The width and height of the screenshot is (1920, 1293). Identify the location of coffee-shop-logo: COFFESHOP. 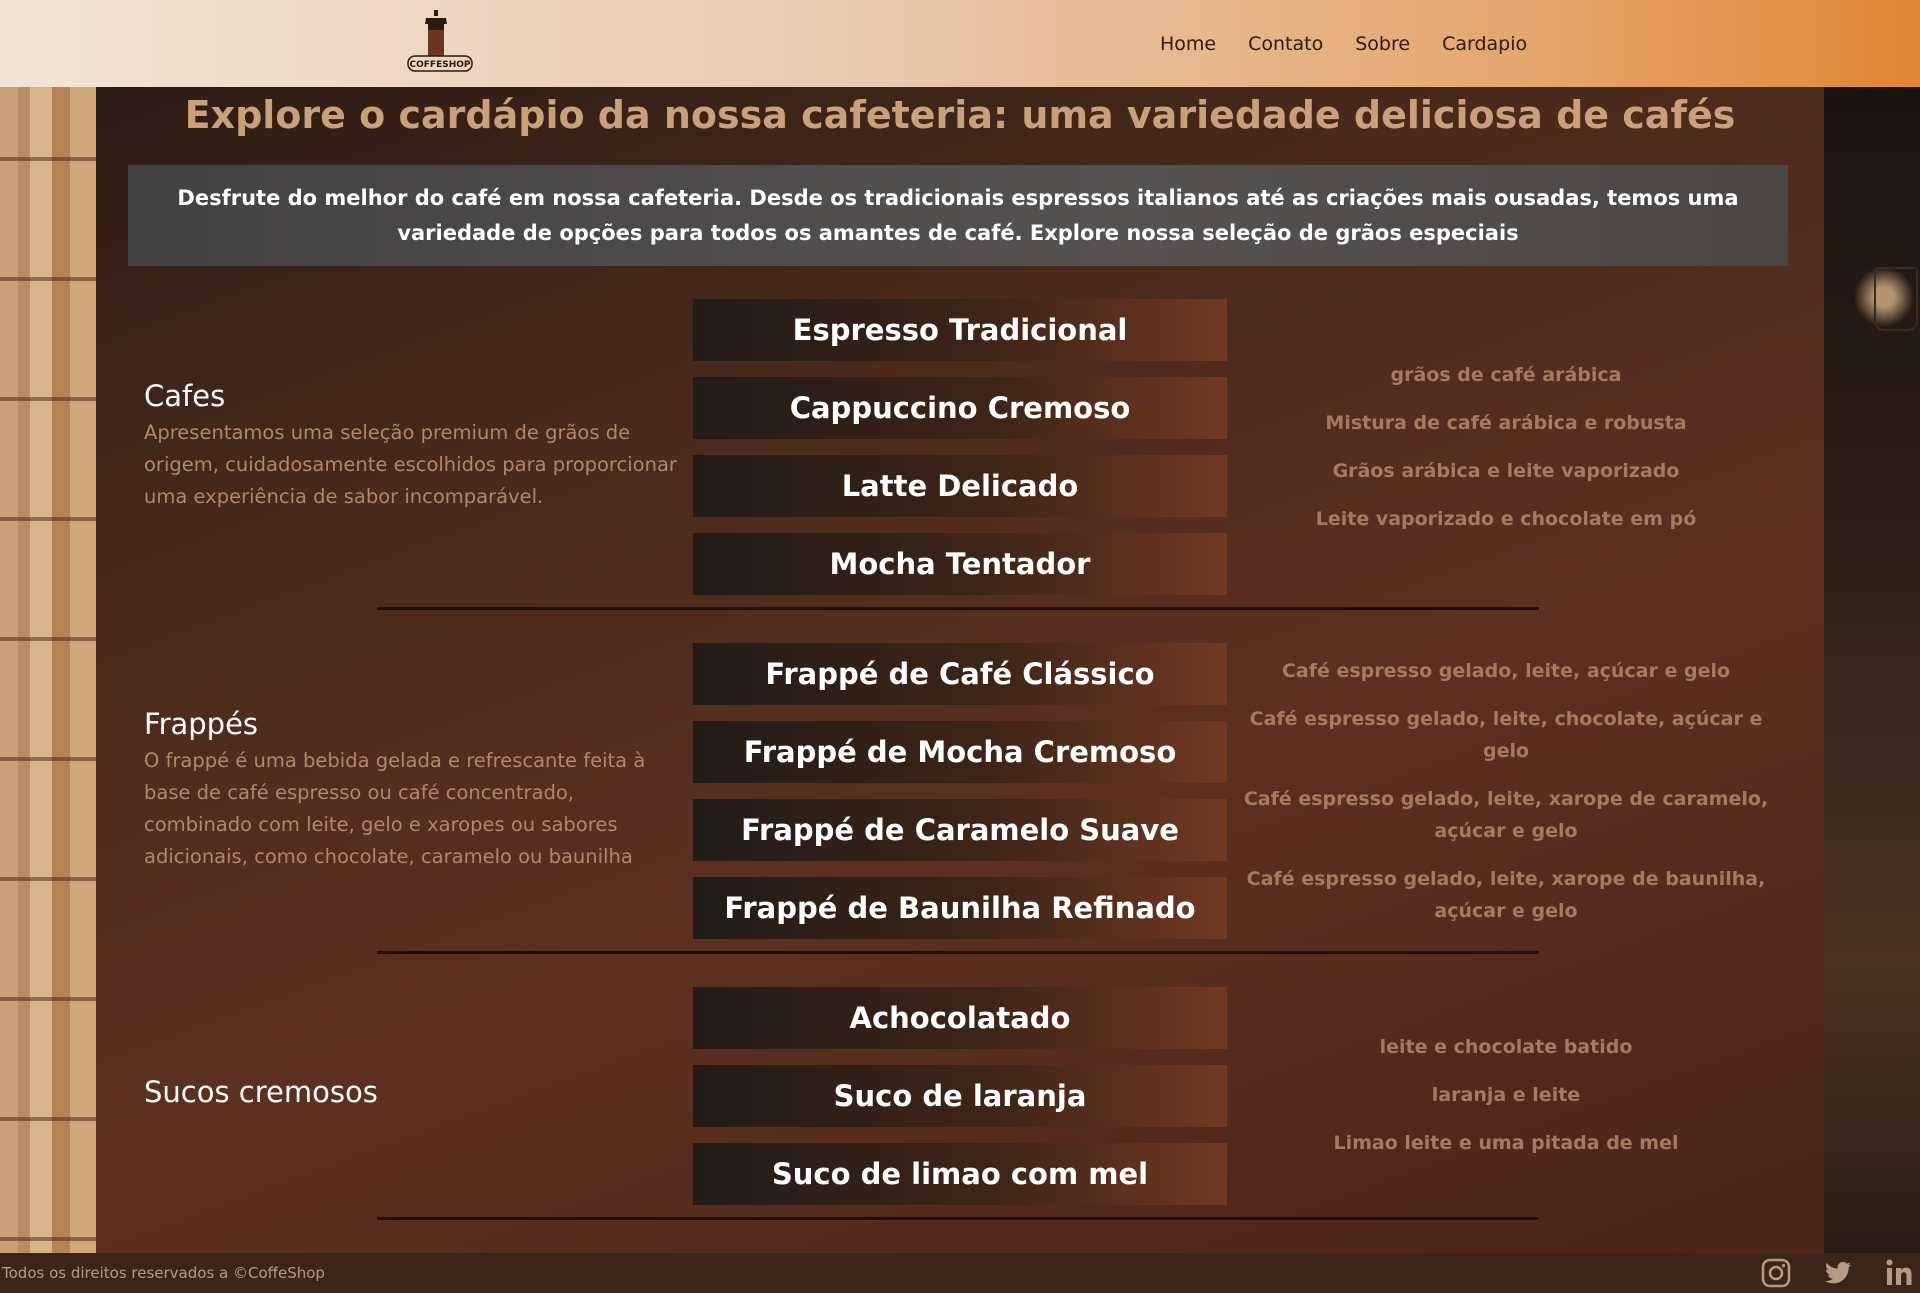
(440, 40).